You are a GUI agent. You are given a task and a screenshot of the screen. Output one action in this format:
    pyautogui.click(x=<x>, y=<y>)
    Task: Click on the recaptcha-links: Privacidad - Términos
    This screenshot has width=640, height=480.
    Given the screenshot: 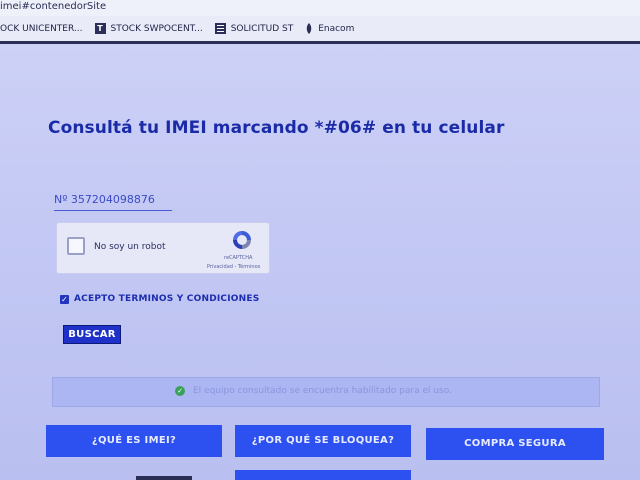 What is the action you would take?
    pyautogui.click(x=233, y=267)
    